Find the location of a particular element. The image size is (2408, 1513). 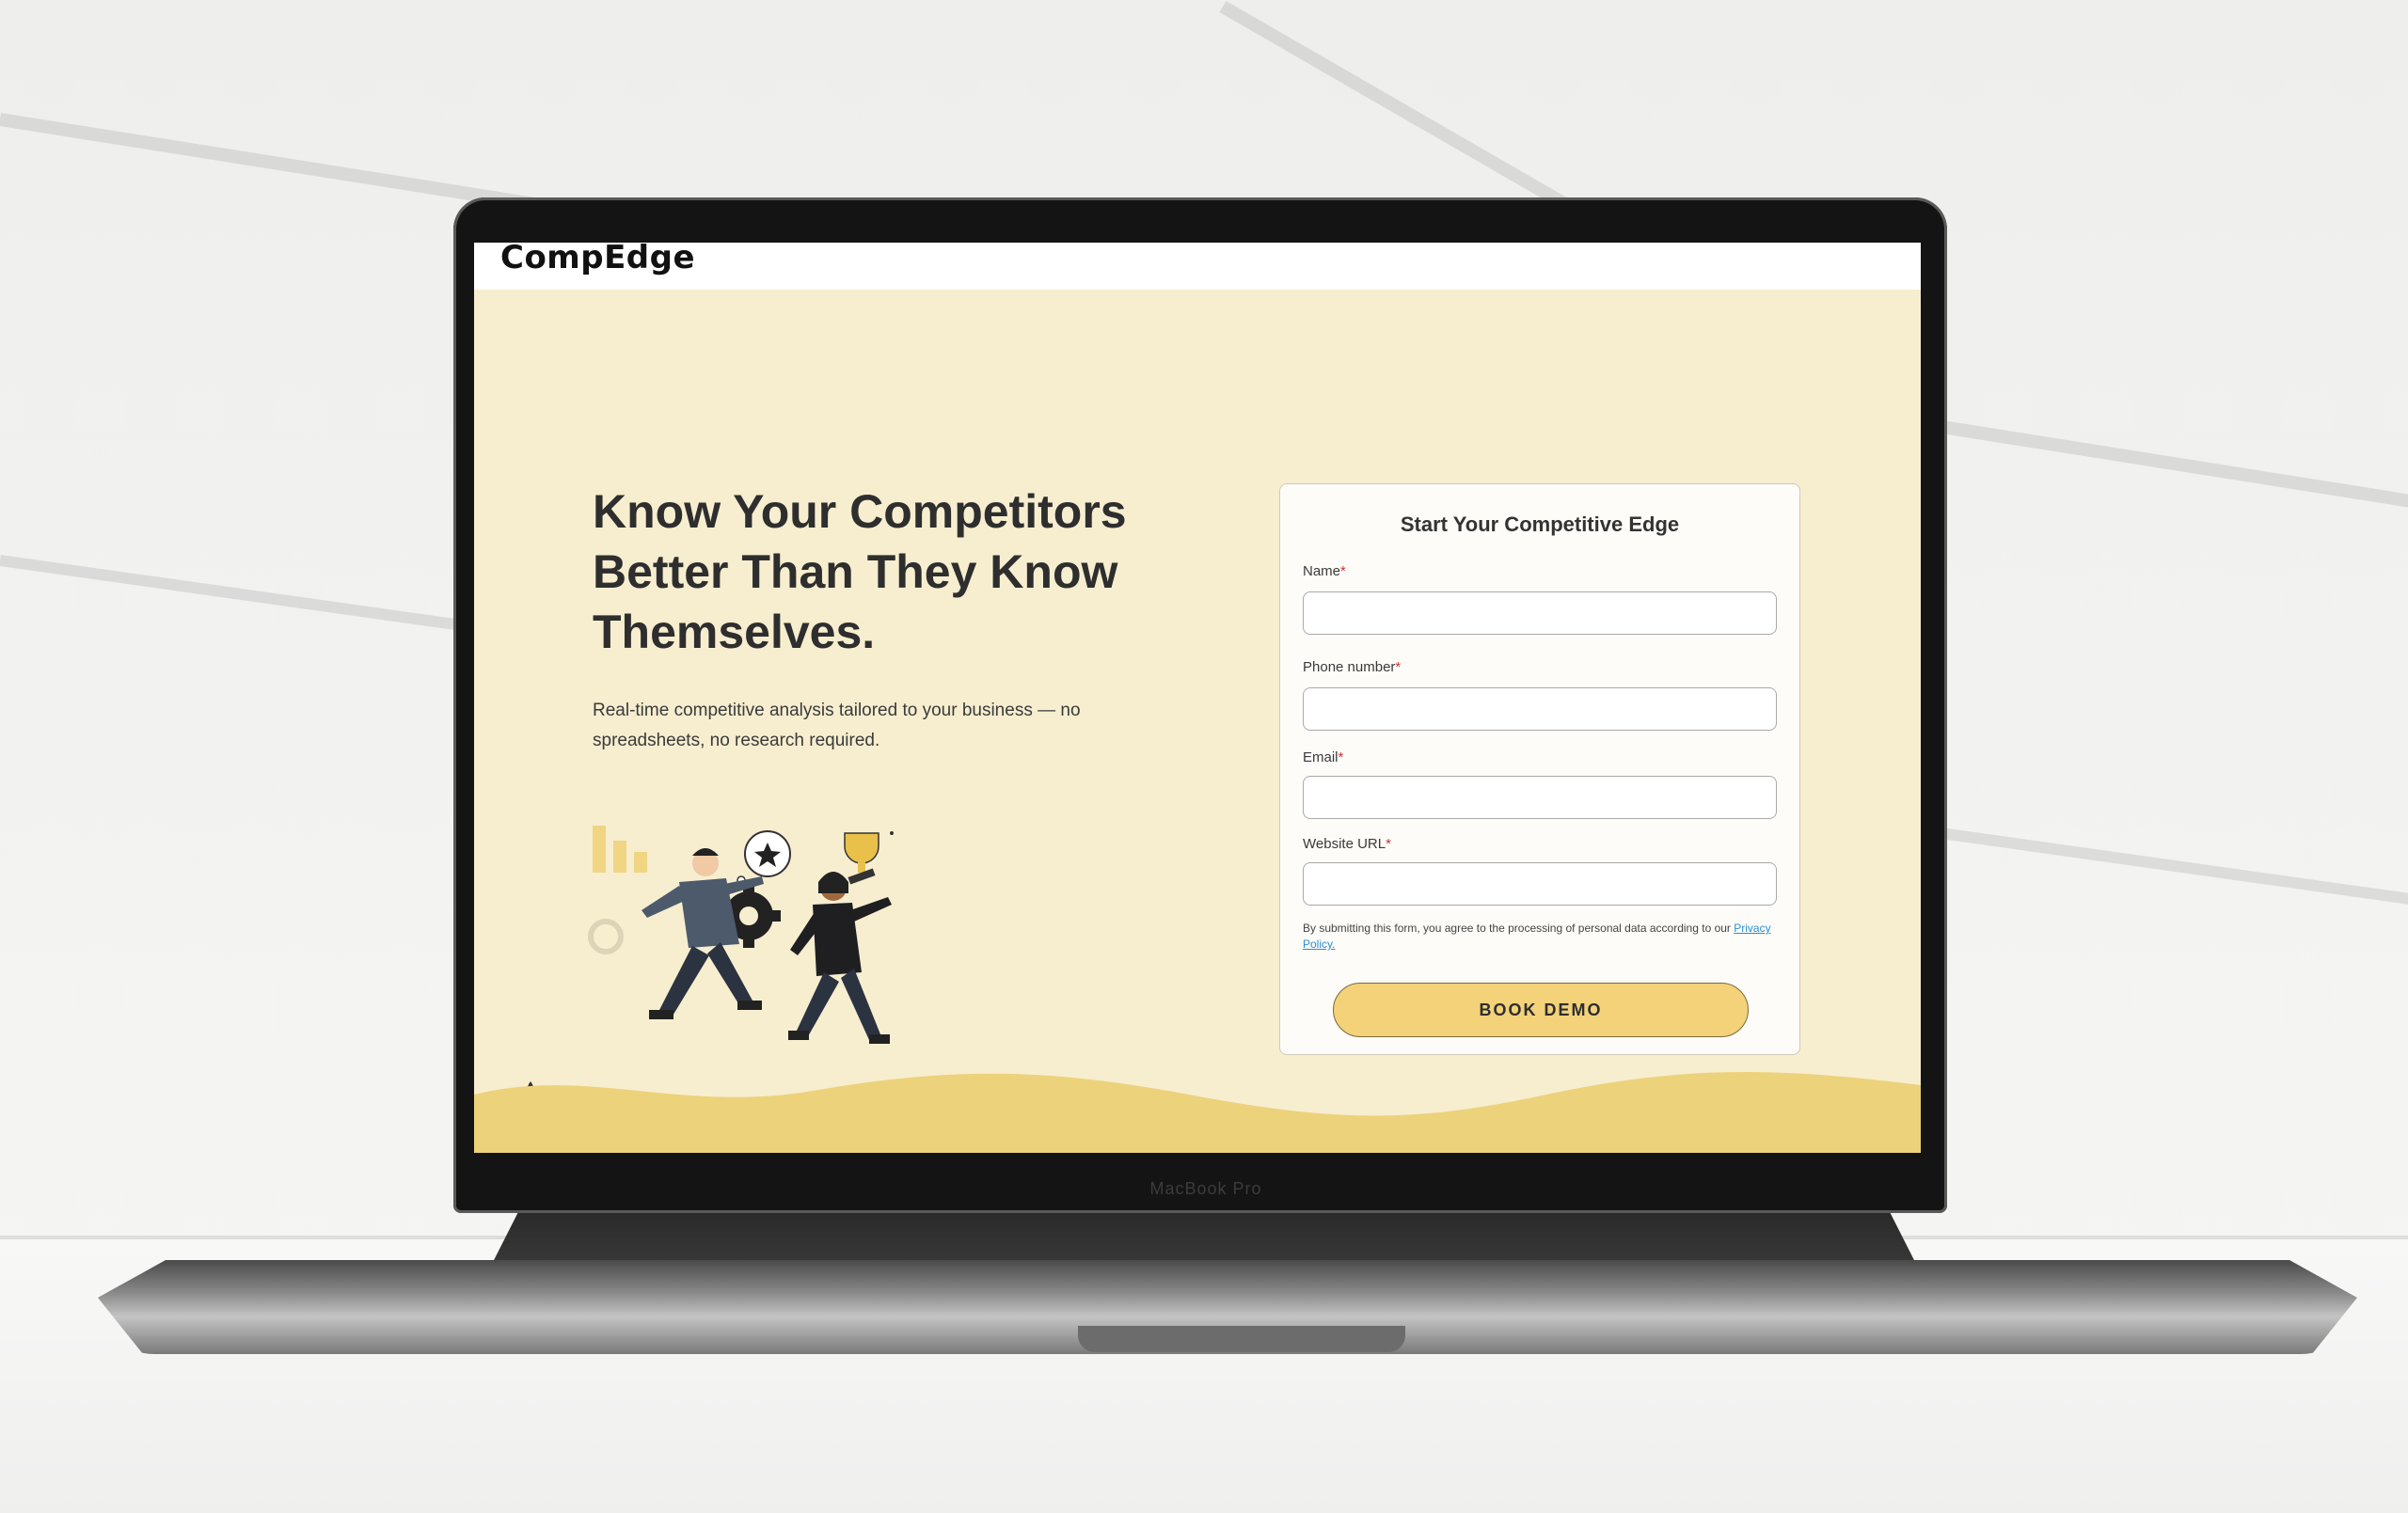

email-label: Email* is located at coordinates (1324, 757).